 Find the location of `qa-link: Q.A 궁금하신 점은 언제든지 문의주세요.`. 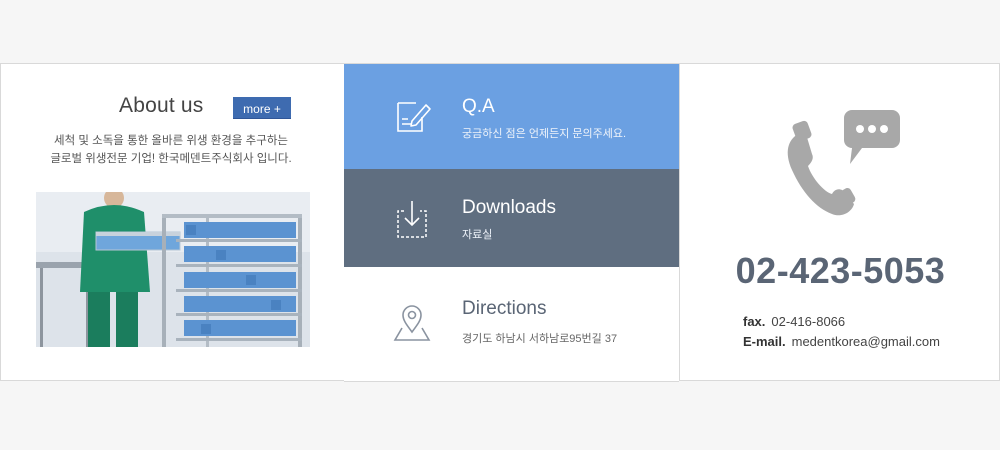

qa-link: Q.A 궁금하신 점은 언제든지 문의주세요. is located at coordinates (511, 116).